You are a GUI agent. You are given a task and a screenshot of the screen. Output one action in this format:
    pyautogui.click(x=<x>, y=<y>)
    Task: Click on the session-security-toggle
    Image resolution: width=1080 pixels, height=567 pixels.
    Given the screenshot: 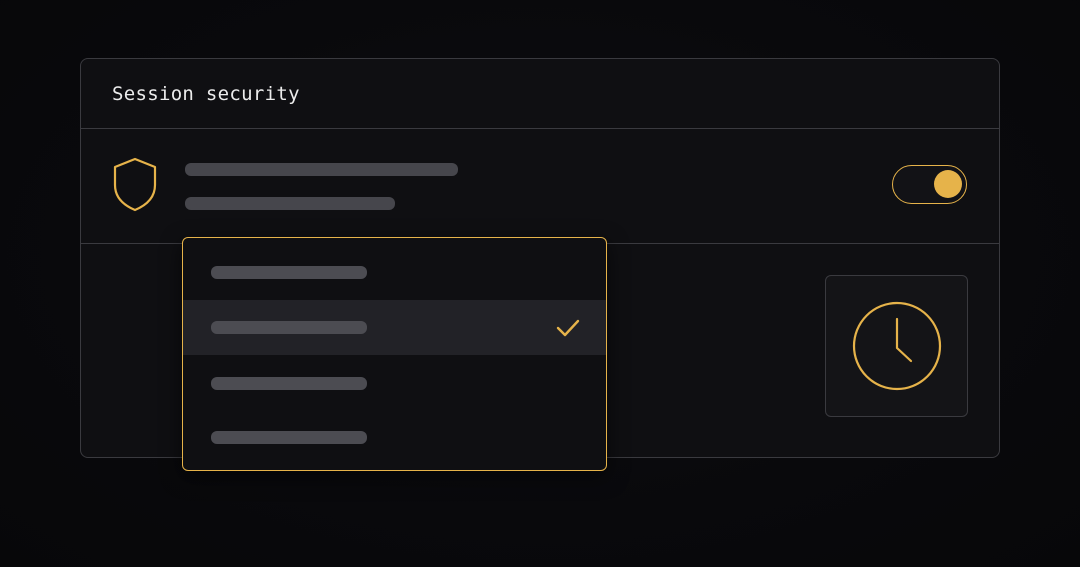 What is the action you would take?
    pyautogui.click(x=929, y=184)
    